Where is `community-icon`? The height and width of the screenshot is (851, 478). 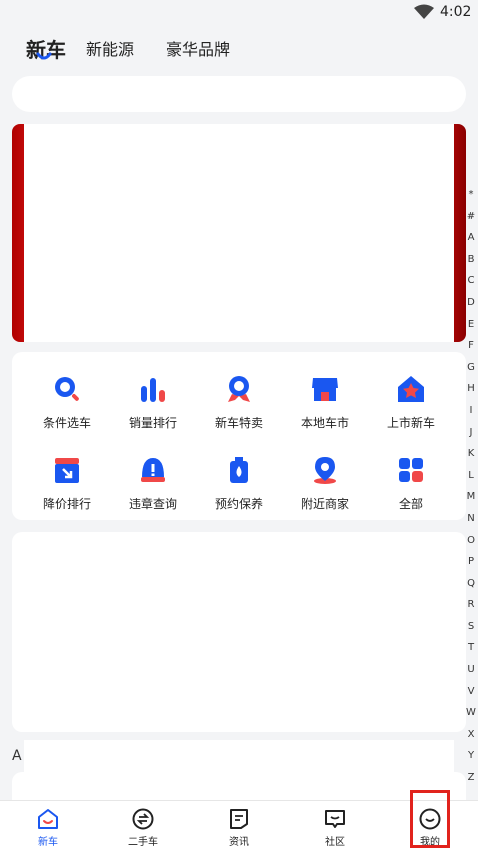 community-icon is located at coordinates (335, 819).